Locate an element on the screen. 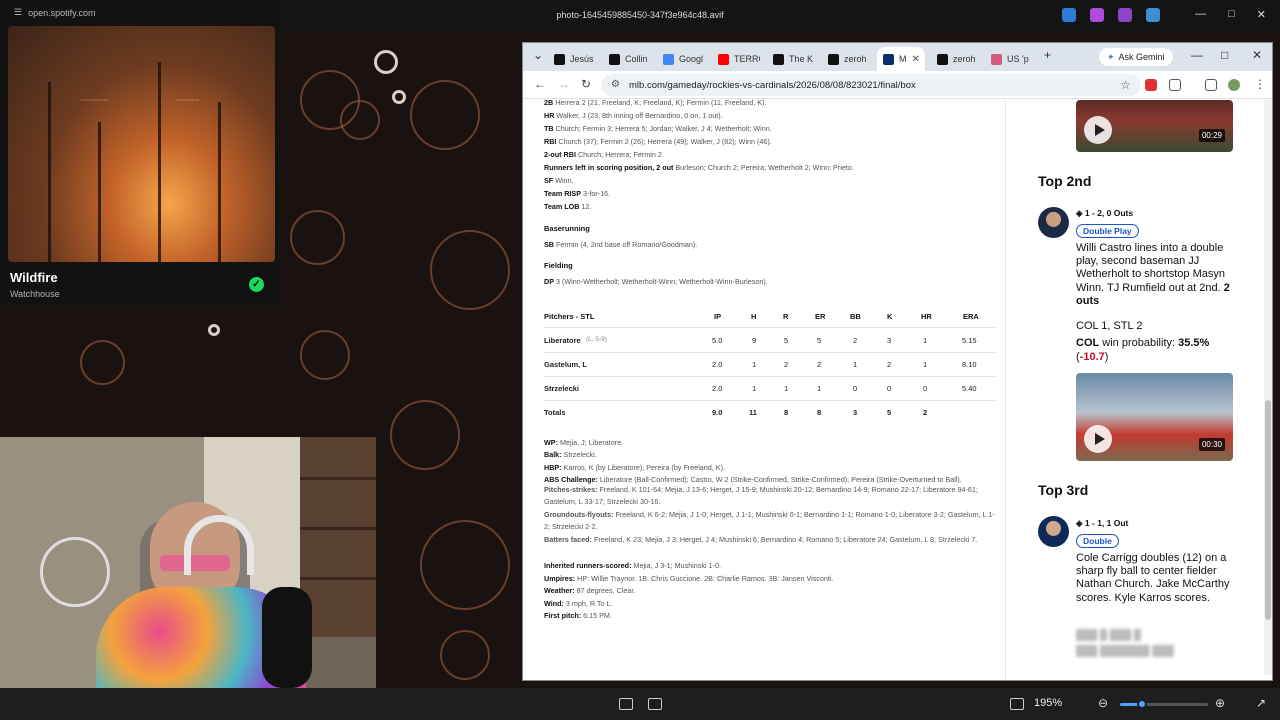  tab-1: Jesús is located at coordinates (575, 59).